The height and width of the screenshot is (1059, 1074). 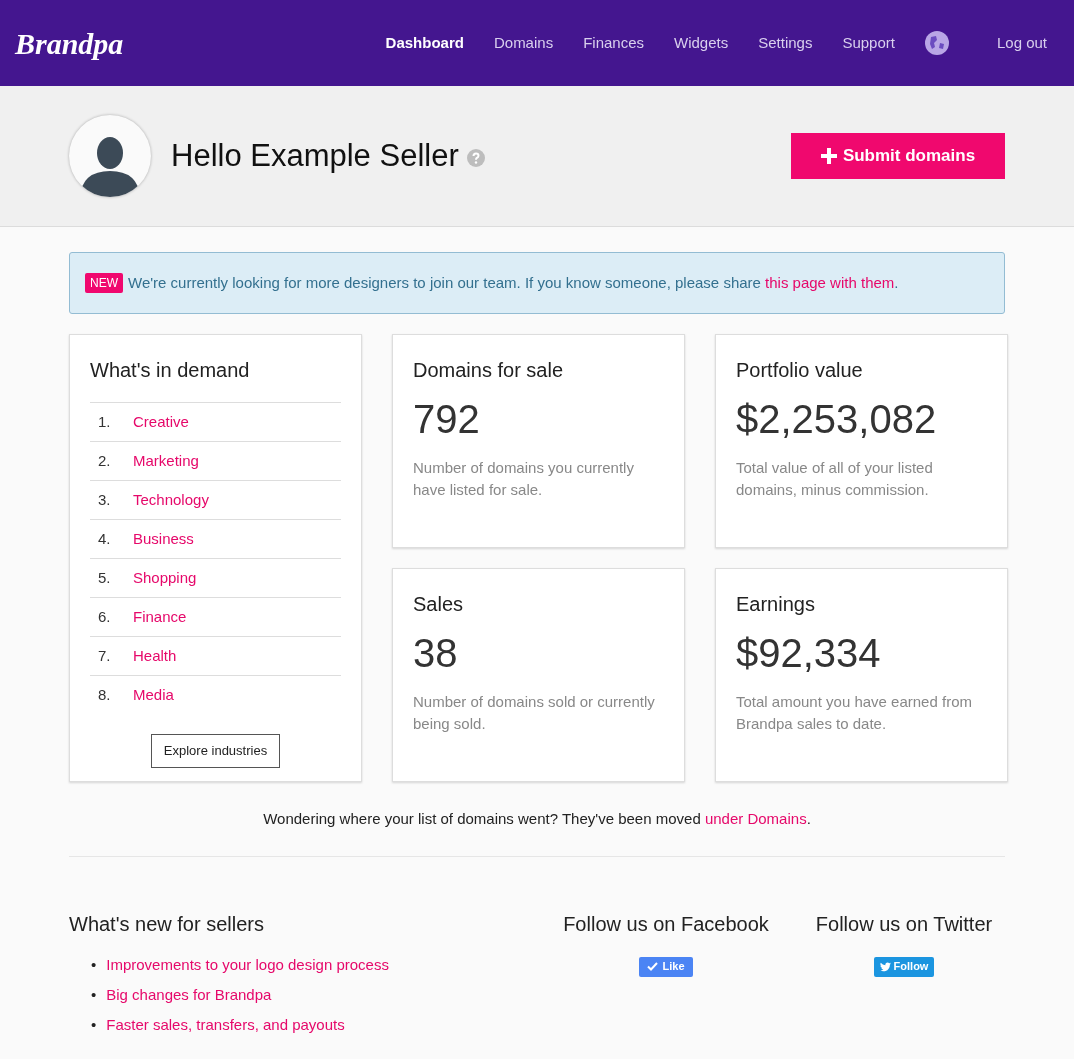 What do you see at coordinates (171, 500) in the screenshot?
I see `industry-link: Technology` at bounding box center [171, 500].